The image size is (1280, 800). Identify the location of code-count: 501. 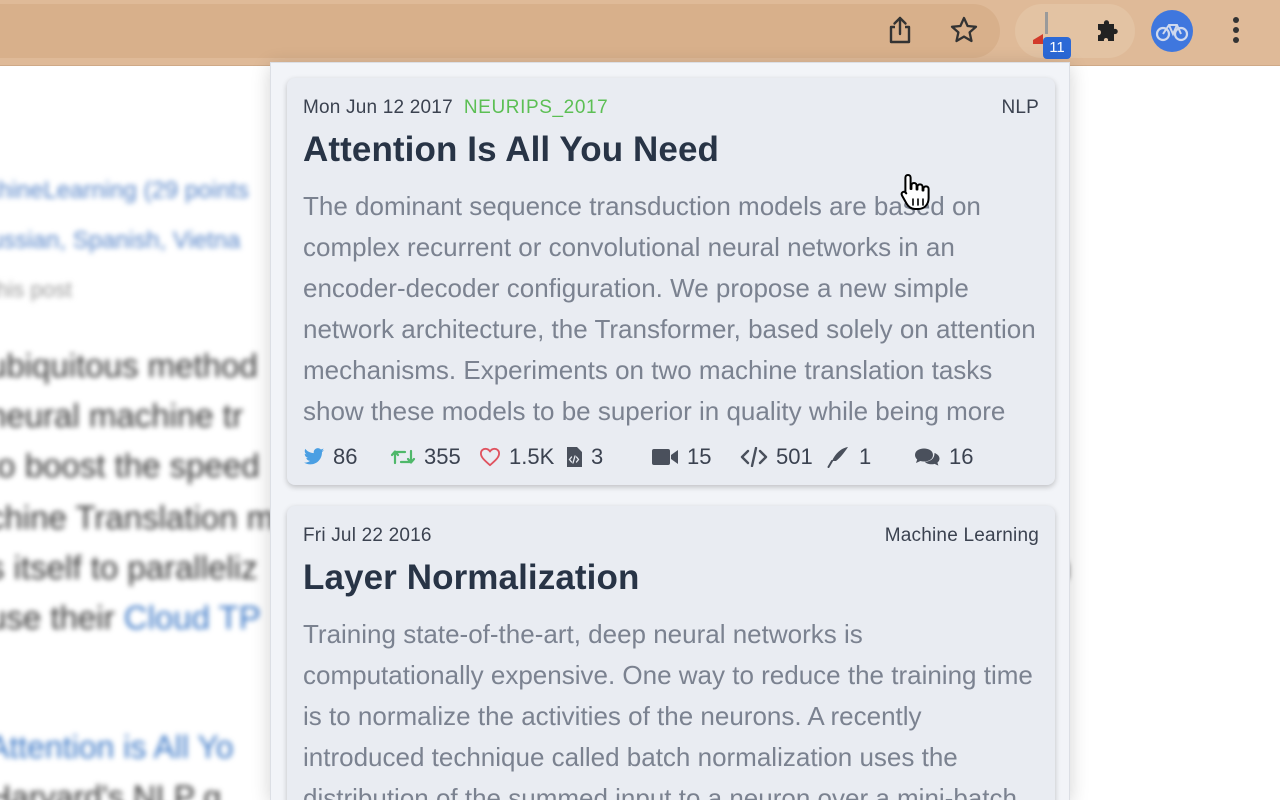
(794, 456).